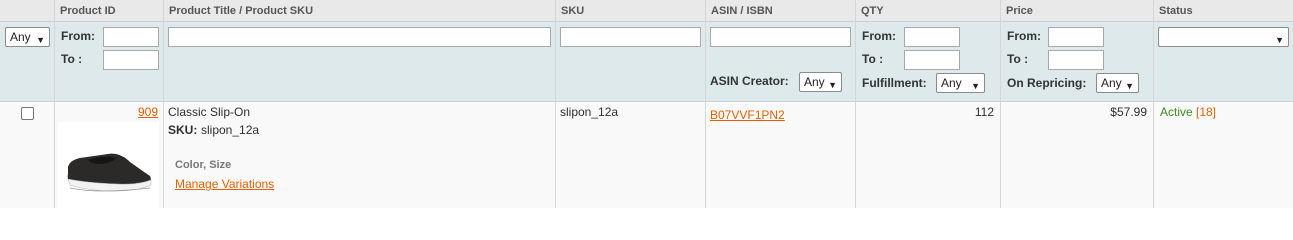  What do you see at coordinates (932, 60) in the screenshot?
I see `qty-to-input` at bounding box center [932, 60].